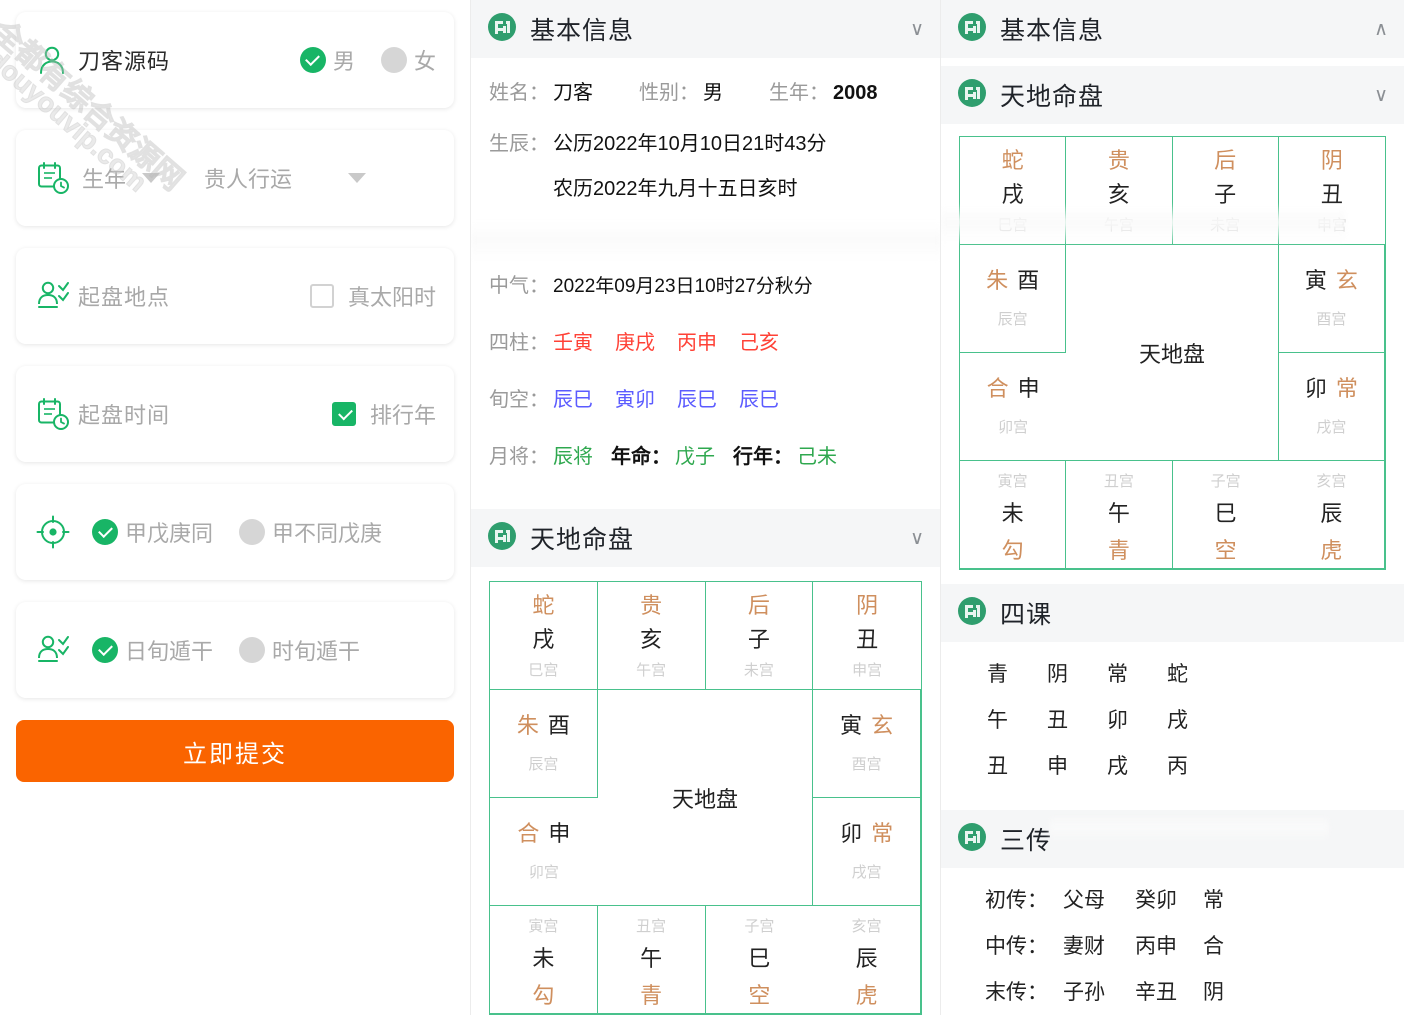  Describe the element at coordinates (867, 605) in the screenshot. I see `cell-god: 阴` at that location.